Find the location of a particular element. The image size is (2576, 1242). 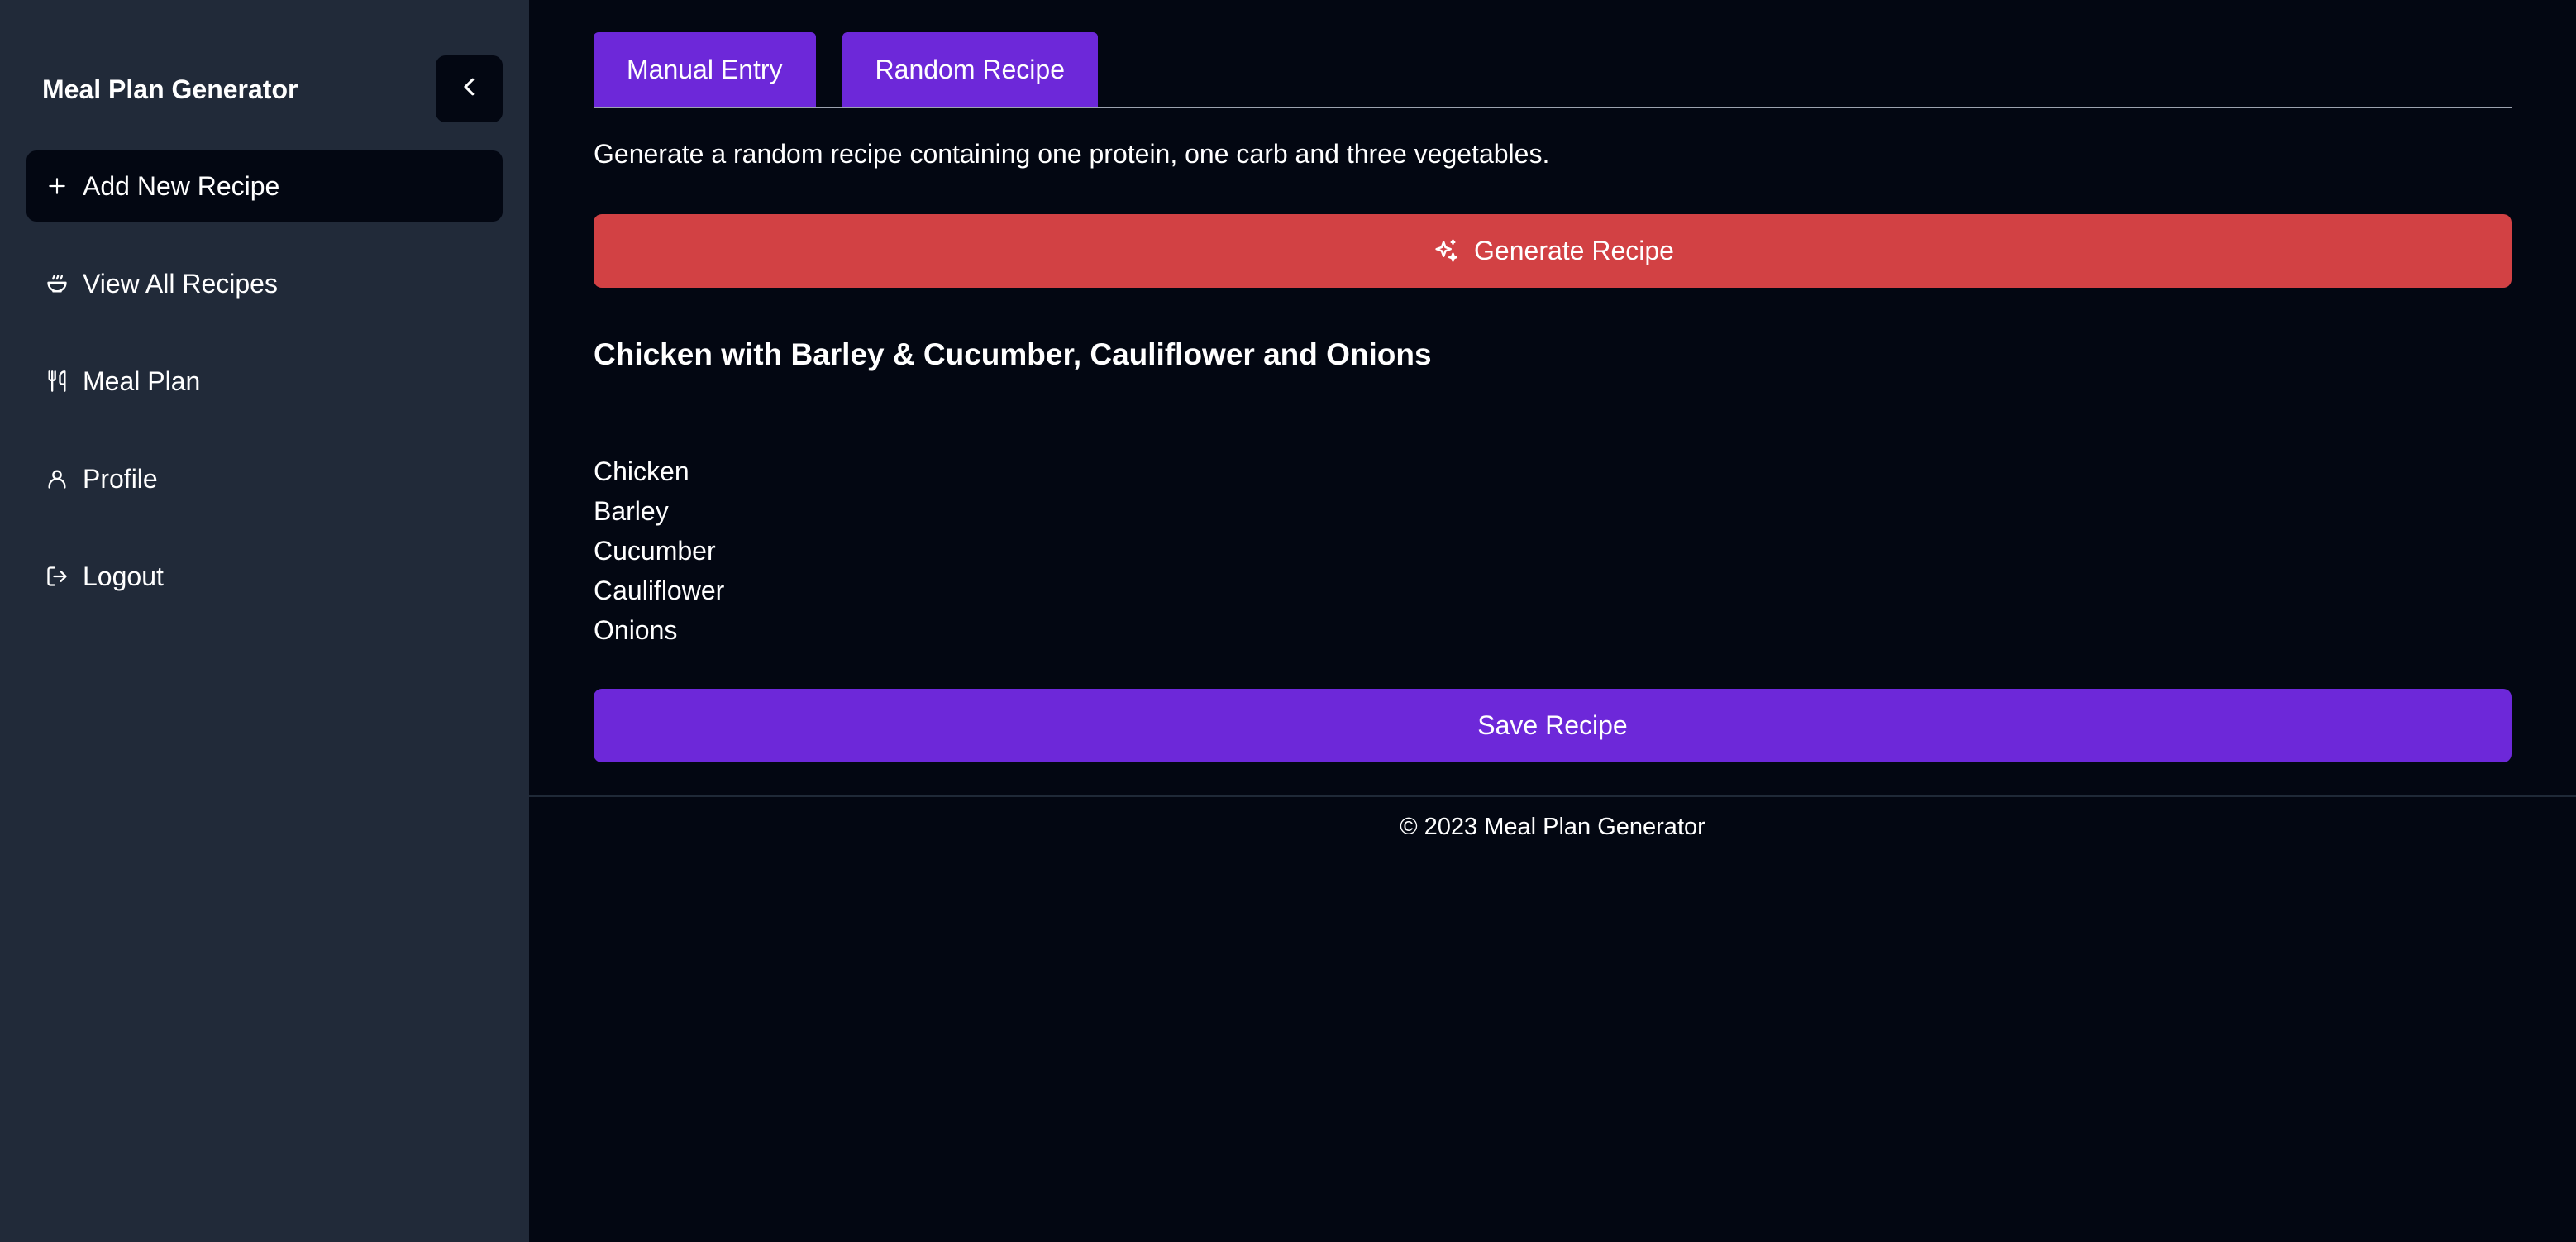

sparkles-icon is located at coordinates (1446, 251).